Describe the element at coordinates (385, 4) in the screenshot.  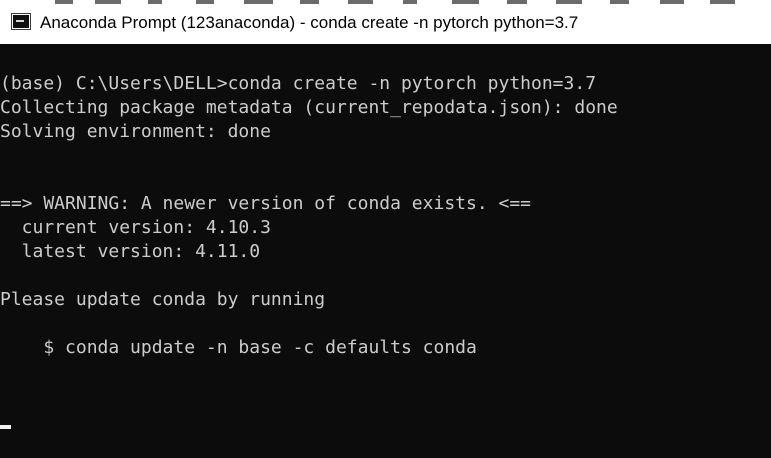
I see `top-partial-overlay` at that location.